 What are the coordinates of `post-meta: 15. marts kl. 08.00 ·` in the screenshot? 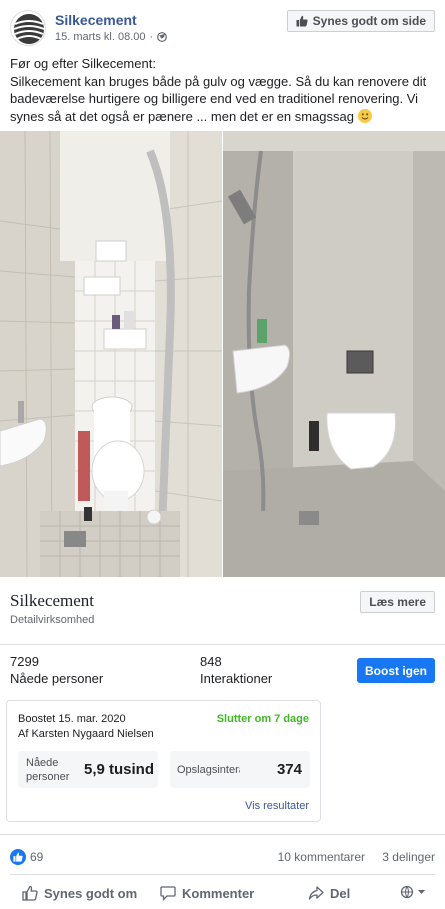 It's located at (111, 37).